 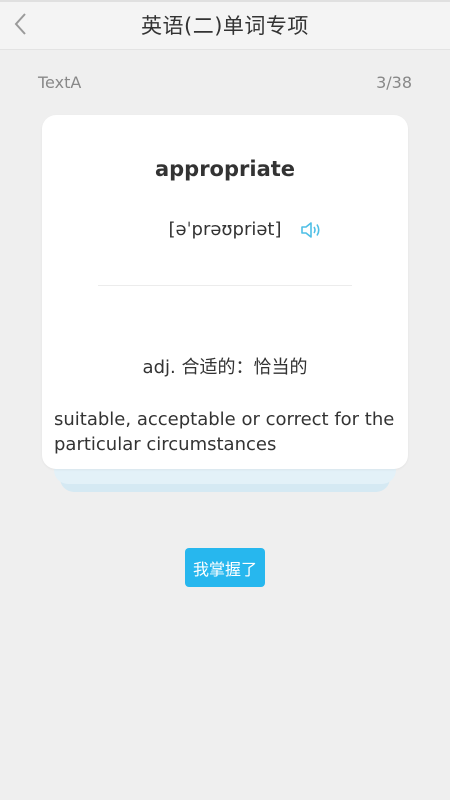 I want to click on word-text: appropriate, so click(x=225, y=169).